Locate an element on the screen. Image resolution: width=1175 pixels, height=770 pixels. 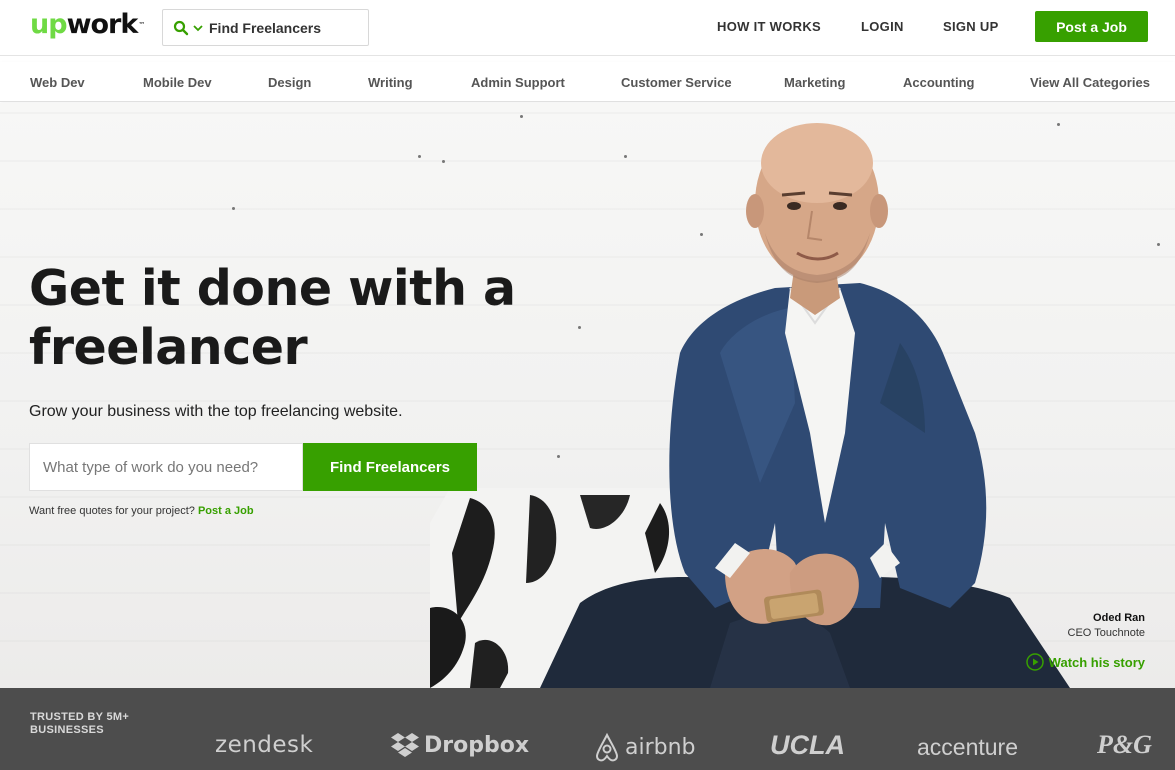
free-quotes-text: Want free quotes for your project? is located at coordinates (112, 511).